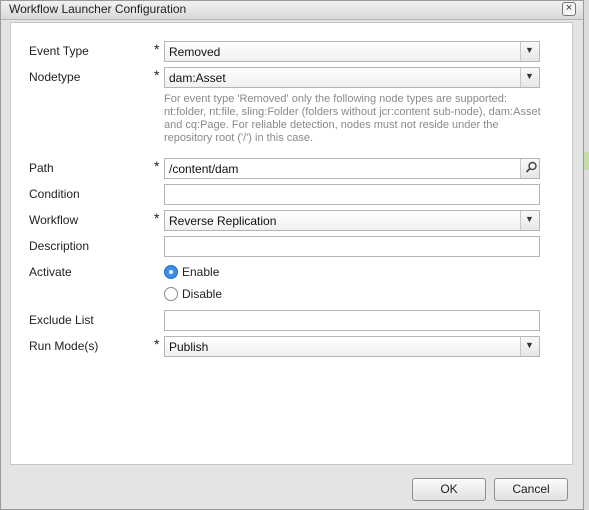 This screenshot has width=589, height=510. What do you see at coordinates (59, 51) in the screenshot?
I see `event-type-label: Event Type` at bounding box center [59, 51].